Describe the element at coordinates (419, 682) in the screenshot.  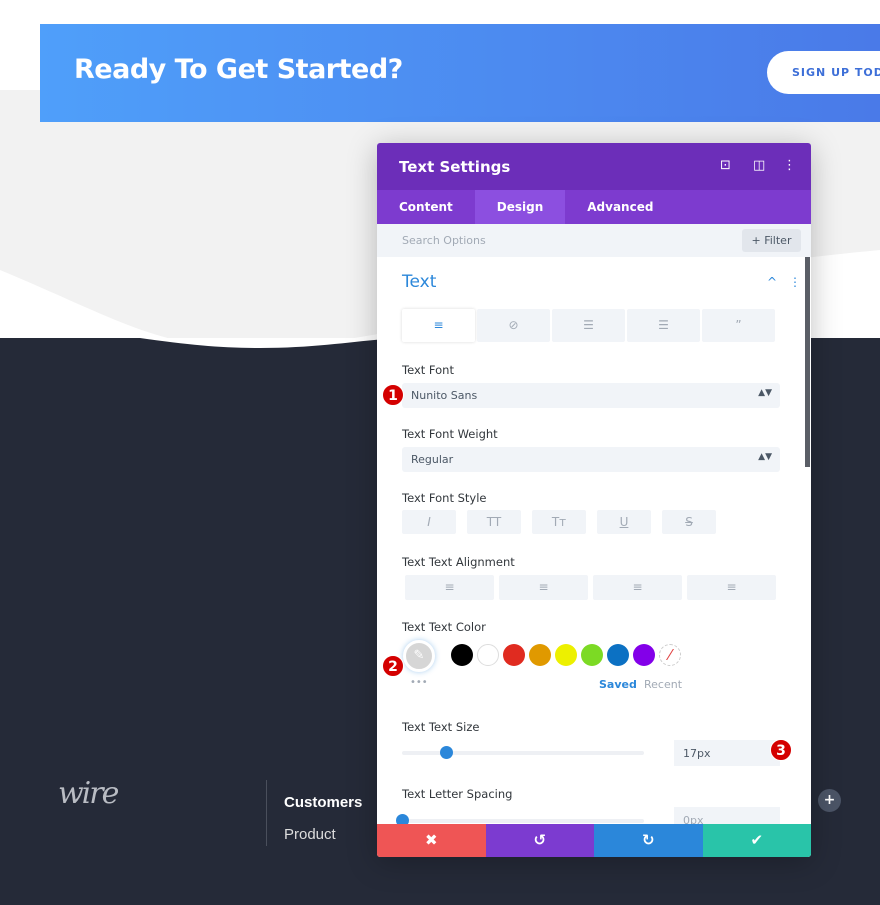
I see `more-colors-button: •••` at that location.